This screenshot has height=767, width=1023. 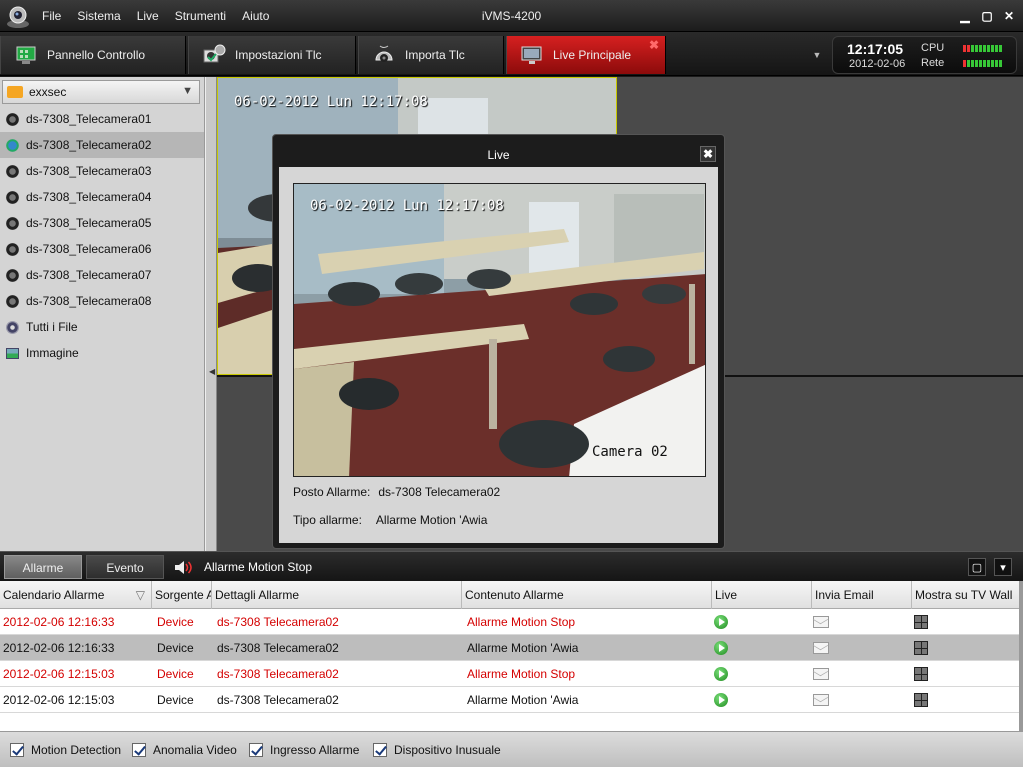 What do you see at coordinates (102, 353) in the screenshot?
I see `image-item: Immagine` at bounding box center [102, 353].